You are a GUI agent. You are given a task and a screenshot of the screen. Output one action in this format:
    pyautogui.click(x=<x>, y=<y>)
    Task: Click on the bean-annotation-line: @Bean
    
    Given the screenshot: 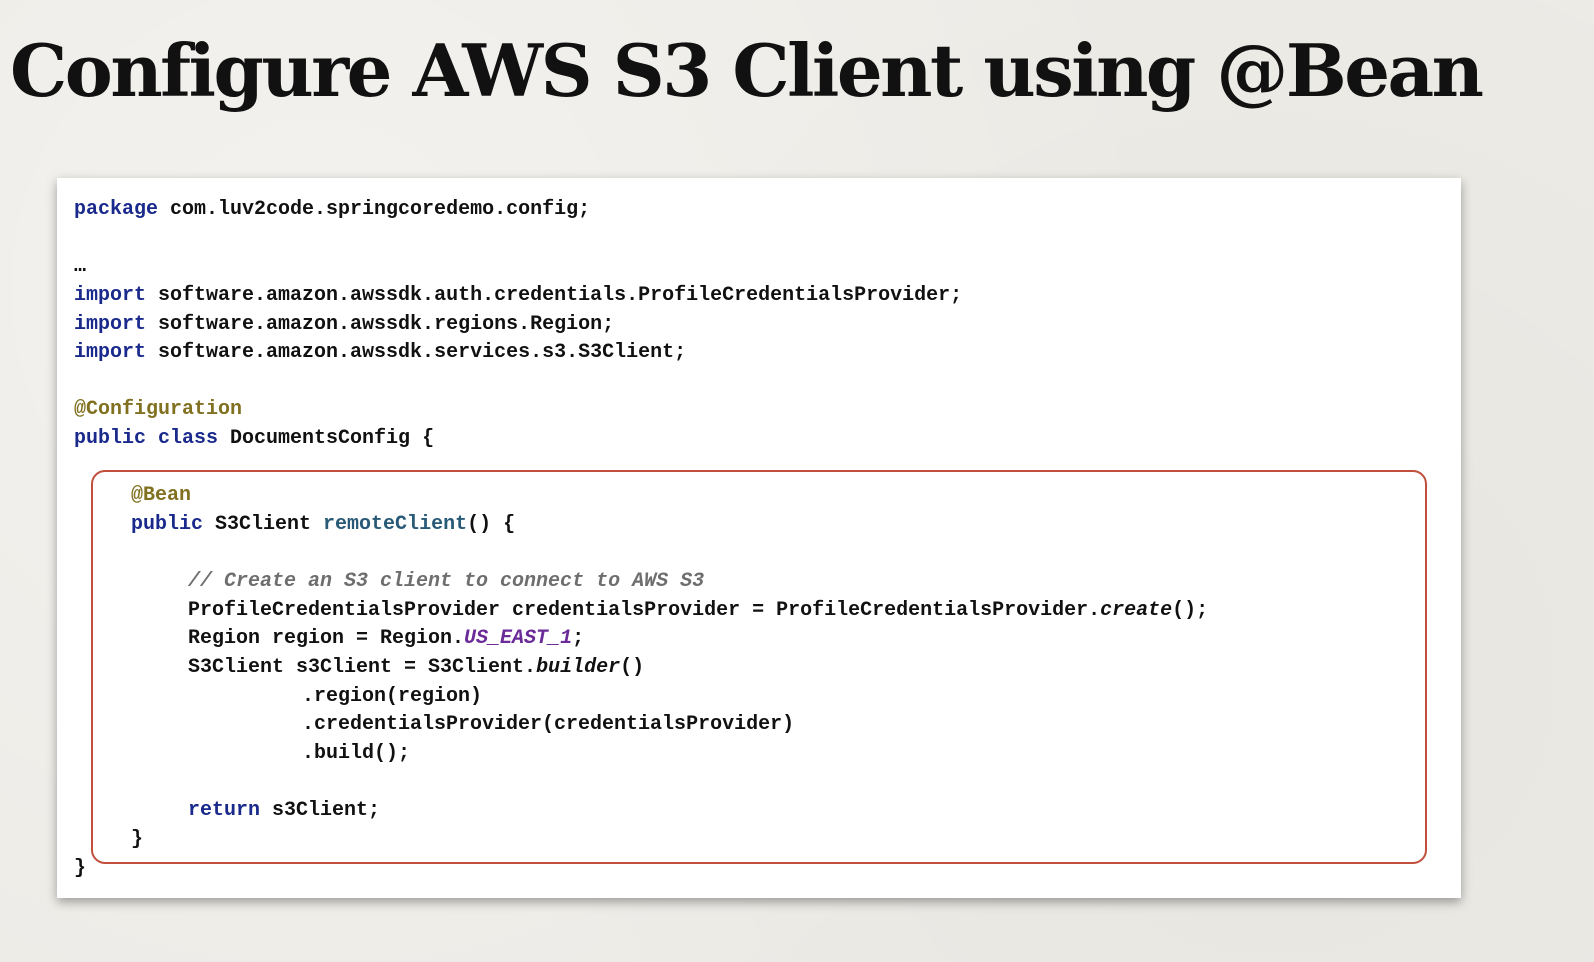 What is the action you would take?
    pyautogui.click(x=161, y=496)
    